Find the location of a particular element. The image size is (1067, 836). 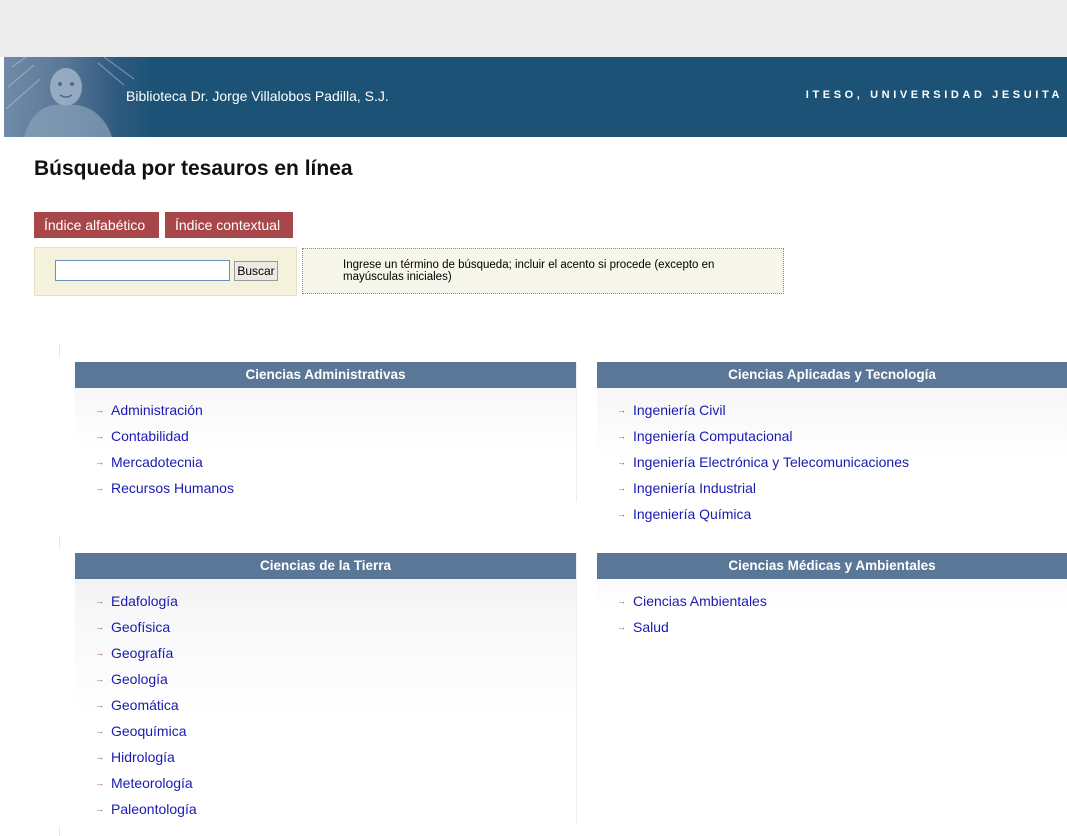

category-link: Administración is located at coordinates (157, 410).